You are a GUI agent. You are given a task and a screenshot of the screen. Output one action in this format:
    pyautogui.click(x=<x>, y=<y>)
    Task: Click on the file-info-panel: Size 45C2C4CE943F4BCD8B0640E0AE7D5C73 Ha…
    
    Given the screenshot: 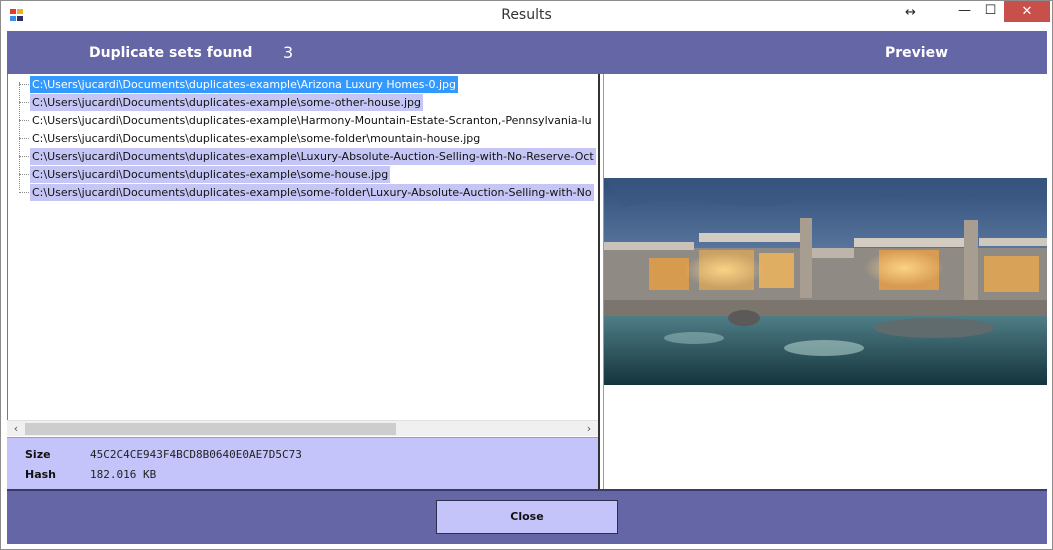 What is the action you would take?
    pyautogui.click(x=302, y=463)
    